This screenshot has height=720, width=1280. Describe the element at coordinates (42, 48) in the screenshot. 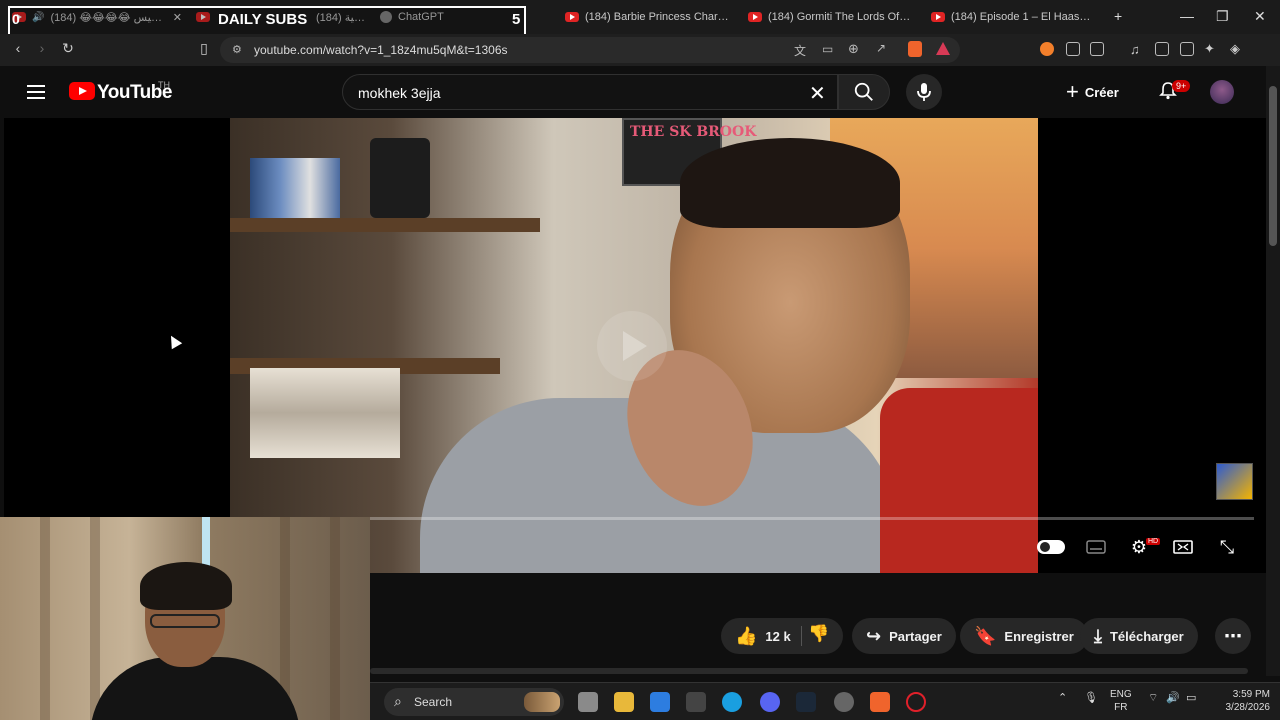

I see `forward-icon: ›` at that location.